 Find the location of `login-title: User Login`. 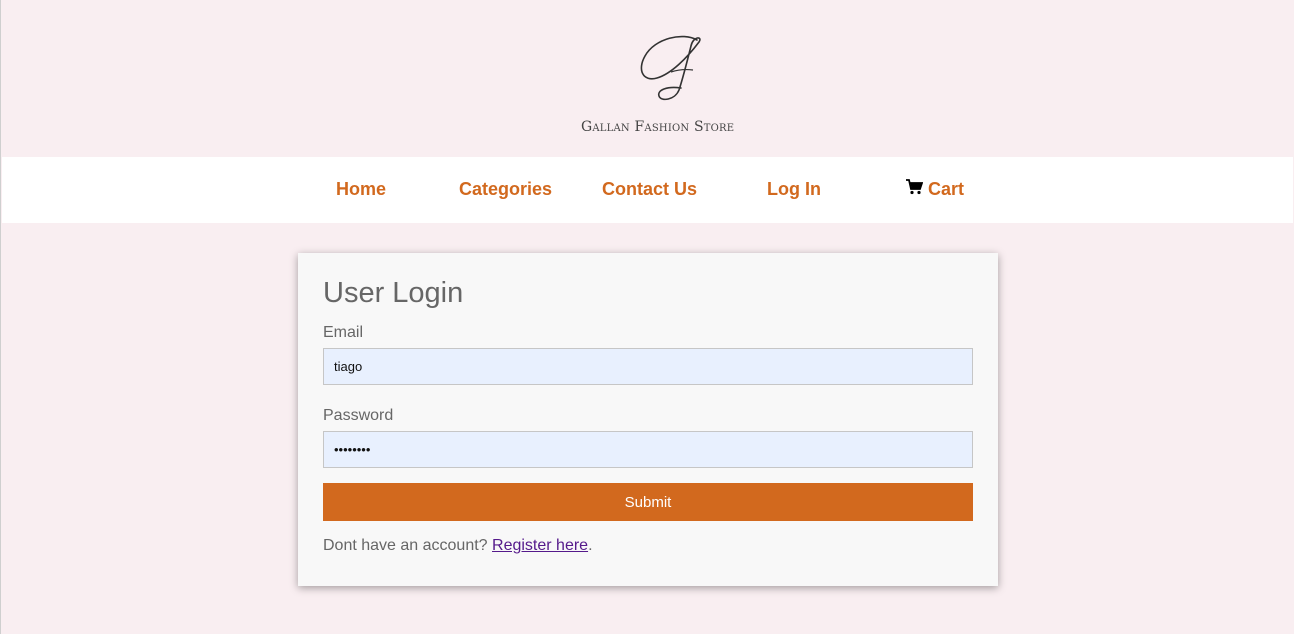

login-title: User Login is located at coordinates (393, 293).